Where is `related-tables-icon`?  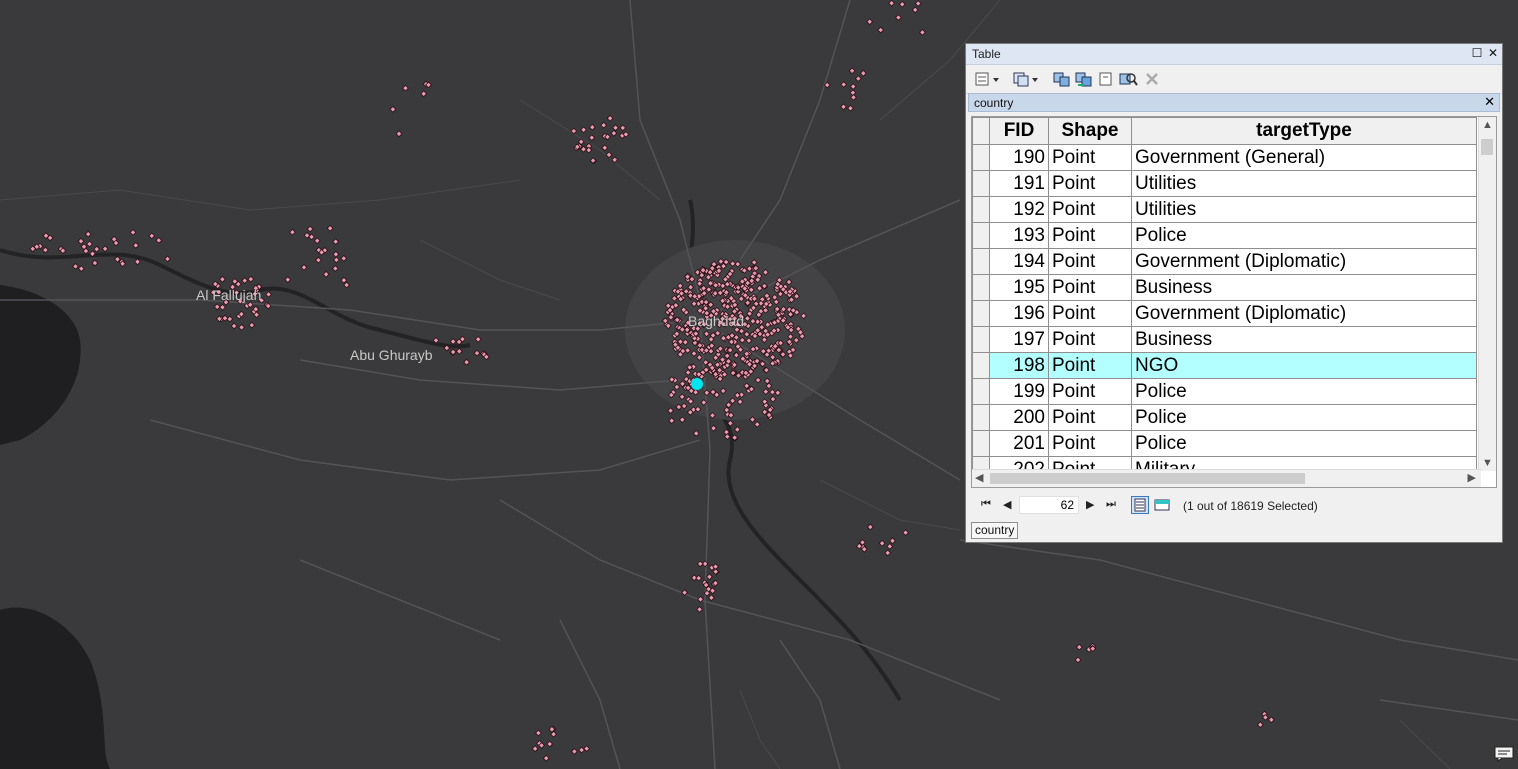
related-tables-icon is located at coordinates (1026, 79).